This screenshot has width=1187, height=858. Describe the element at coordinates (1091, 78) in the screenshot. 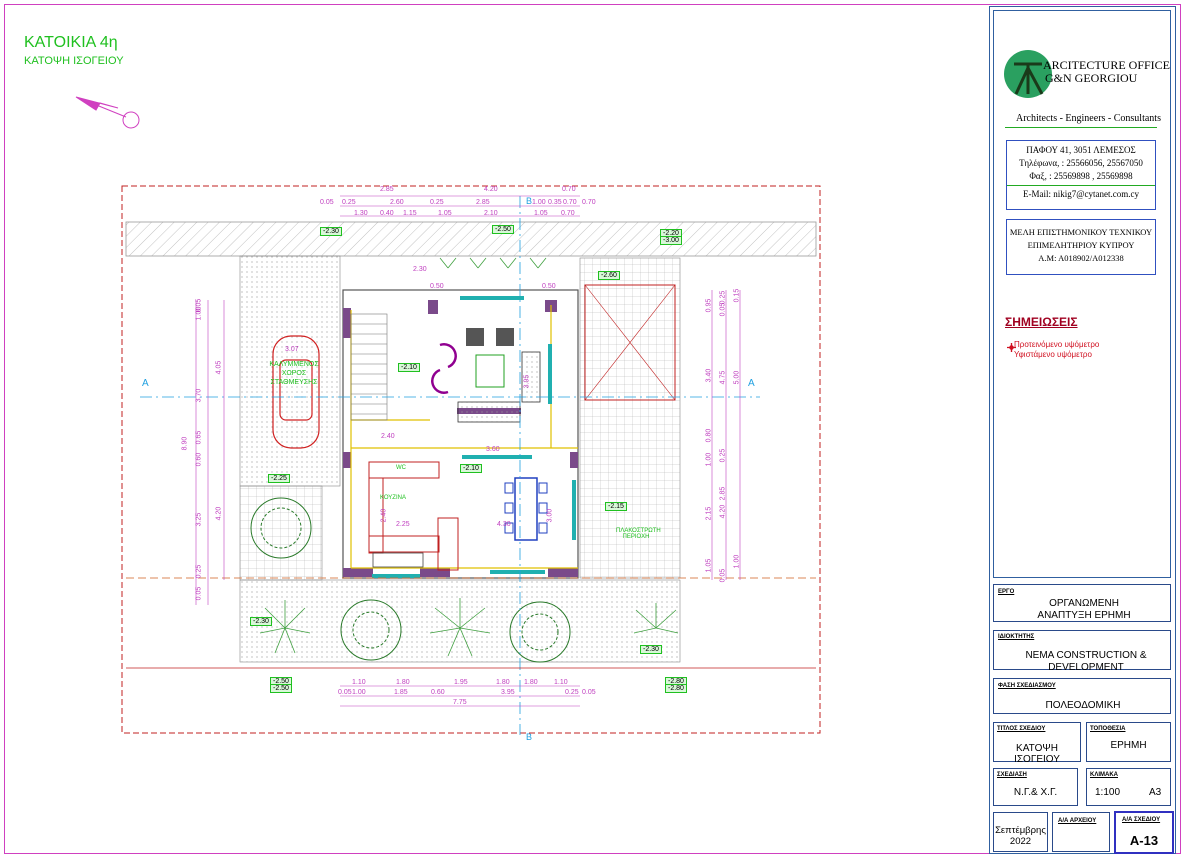

I see `office-line2: G&N GEORGIOU` at that location.